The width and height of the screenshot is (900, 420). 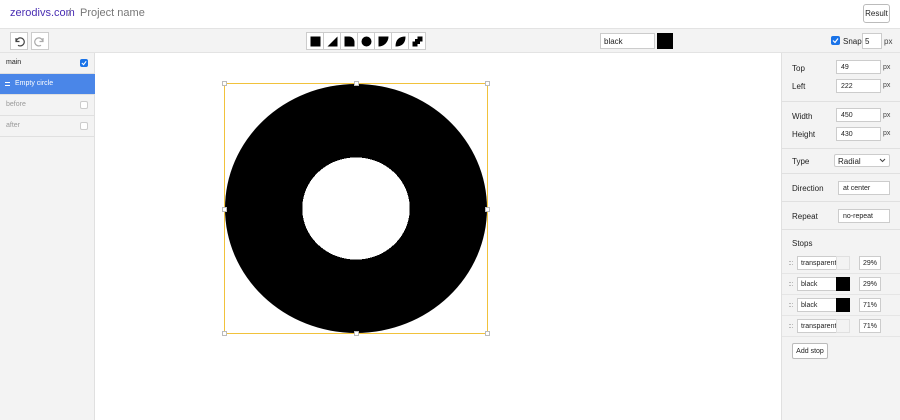 I want to click on resize-handle-ne, so click(x=487, y=83).